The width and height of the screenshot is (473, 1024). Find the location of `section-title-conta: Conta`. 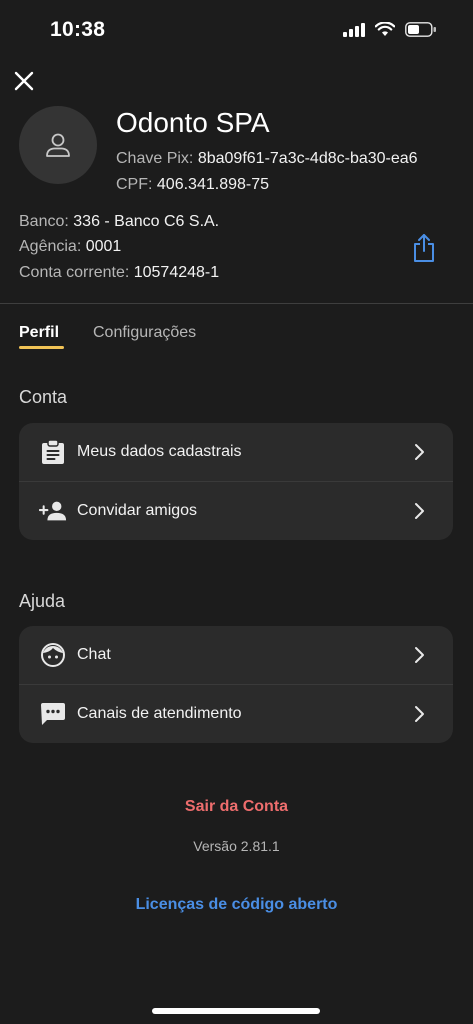

section-title-conta: Conta is located at coordinates (43, 397).